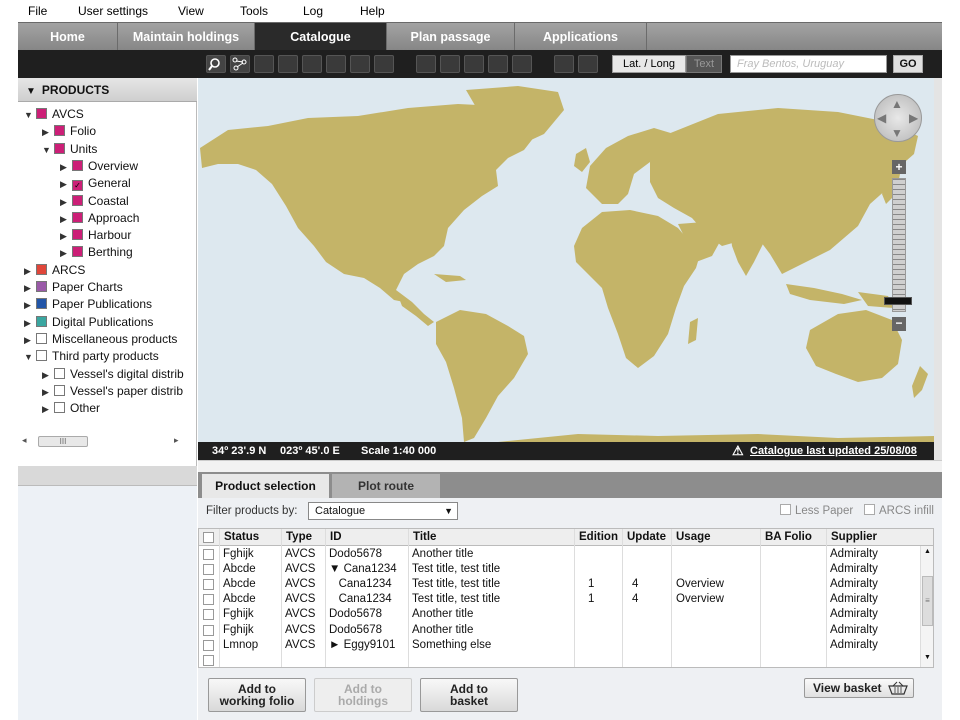 The height and width of the screenshot is (720, 960). Describe the element at coordinates (816, 510) in the screenshot. I see `less-paper-checkbox: Less Paper` at that location.